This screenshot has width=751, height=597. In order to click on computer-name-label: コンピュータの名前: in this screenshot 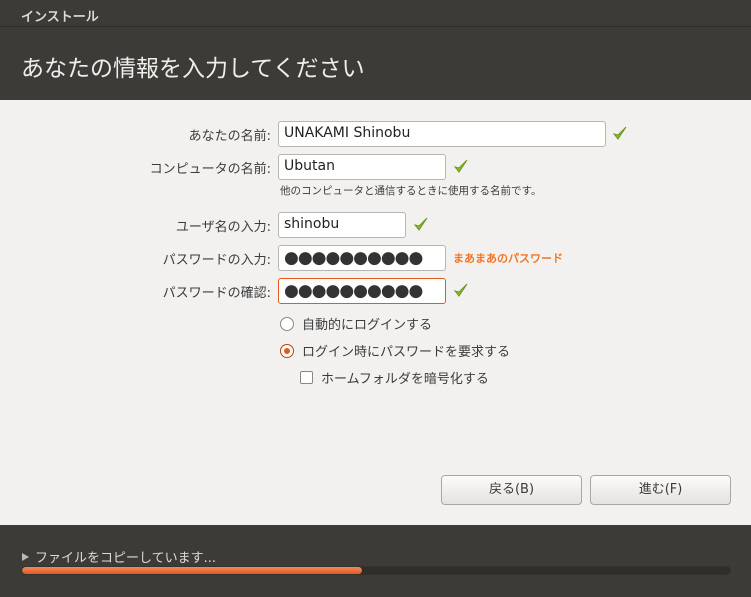, I will do `click(210, 169)`.